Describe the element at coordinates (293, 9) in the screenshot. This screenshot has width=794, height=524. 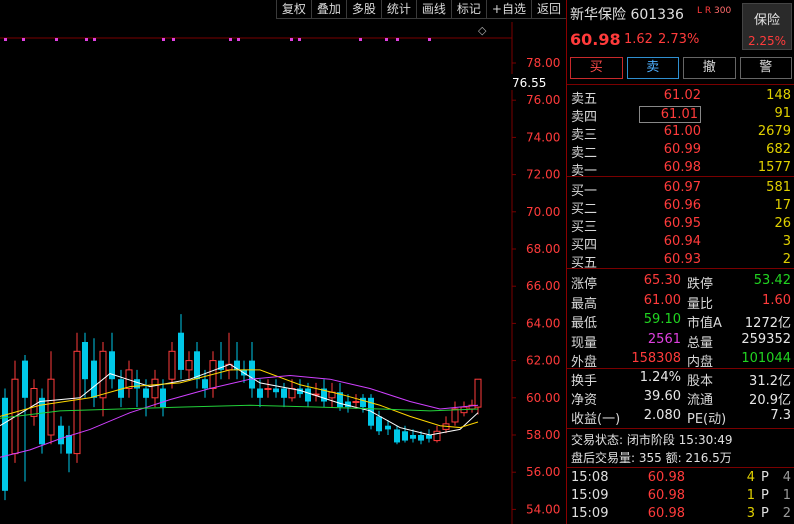
I see `toolbar-button: 复权` at that location.